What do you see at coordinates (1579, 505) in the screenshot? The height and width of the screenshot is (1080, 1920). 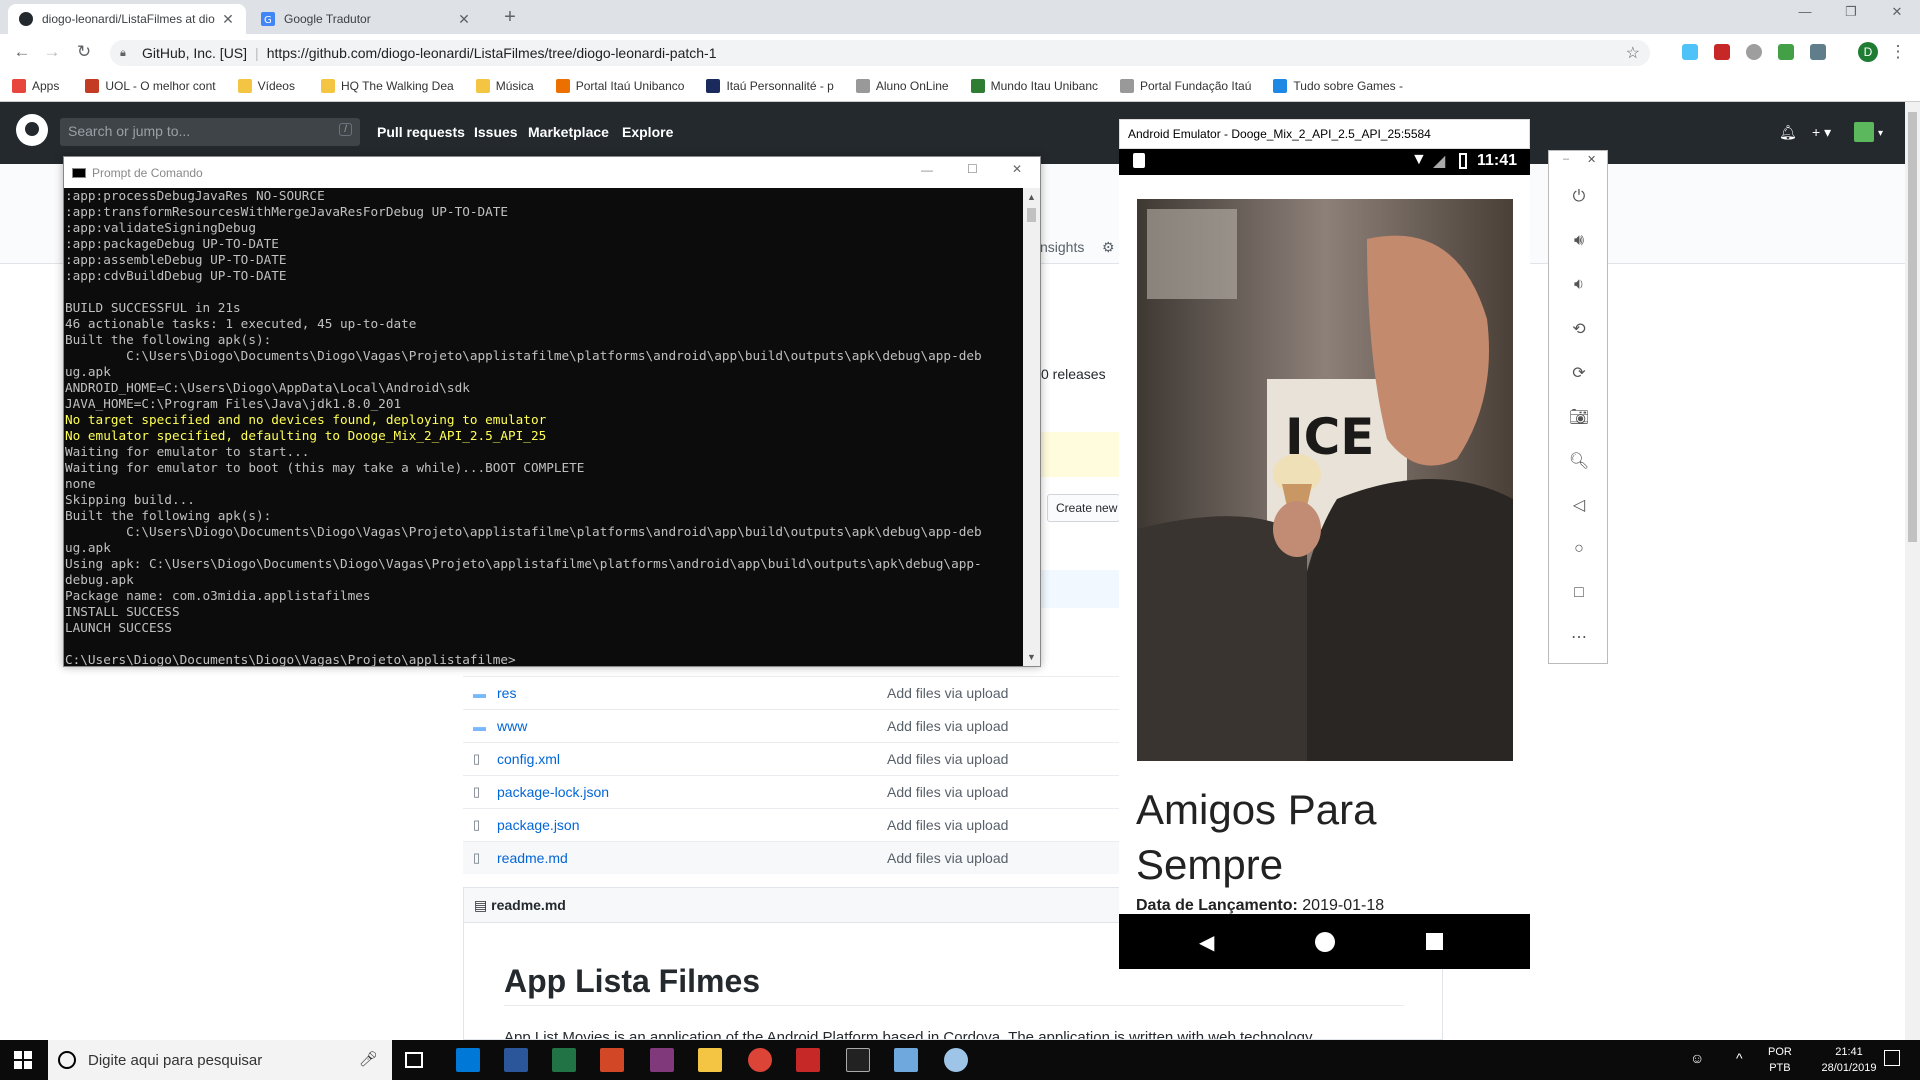 I see `back-icon: ◁` at bounding box center [1579, 505].